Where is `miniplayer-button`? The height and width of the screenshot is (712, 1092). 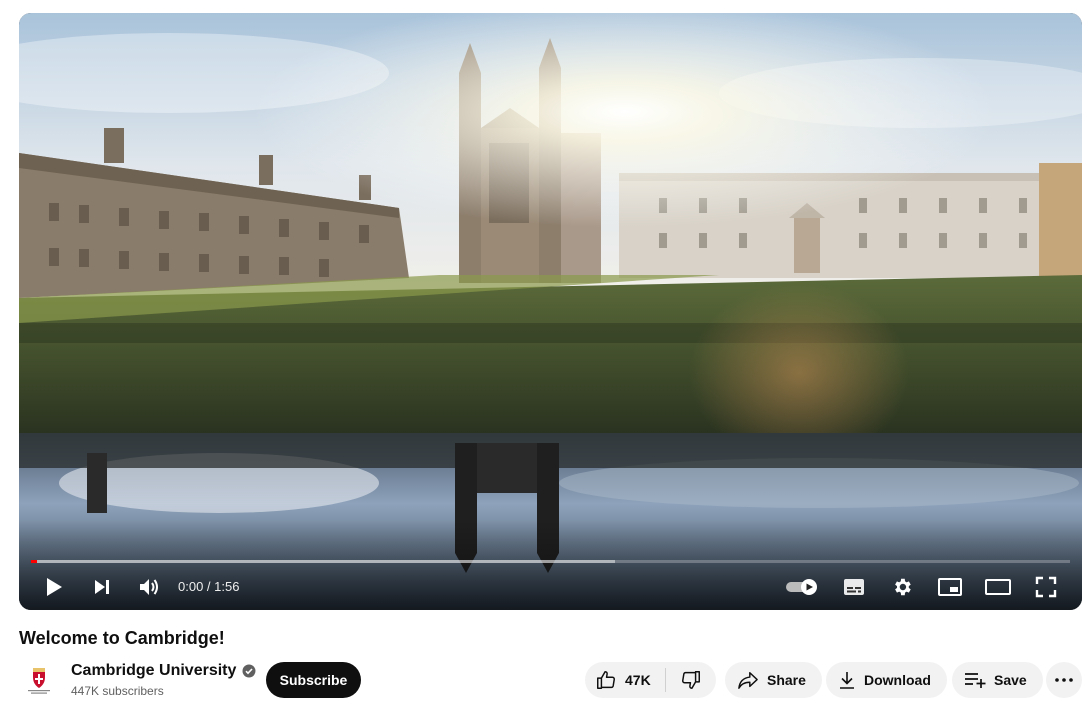
miniplayer-button is located at coordinates (950, 587).